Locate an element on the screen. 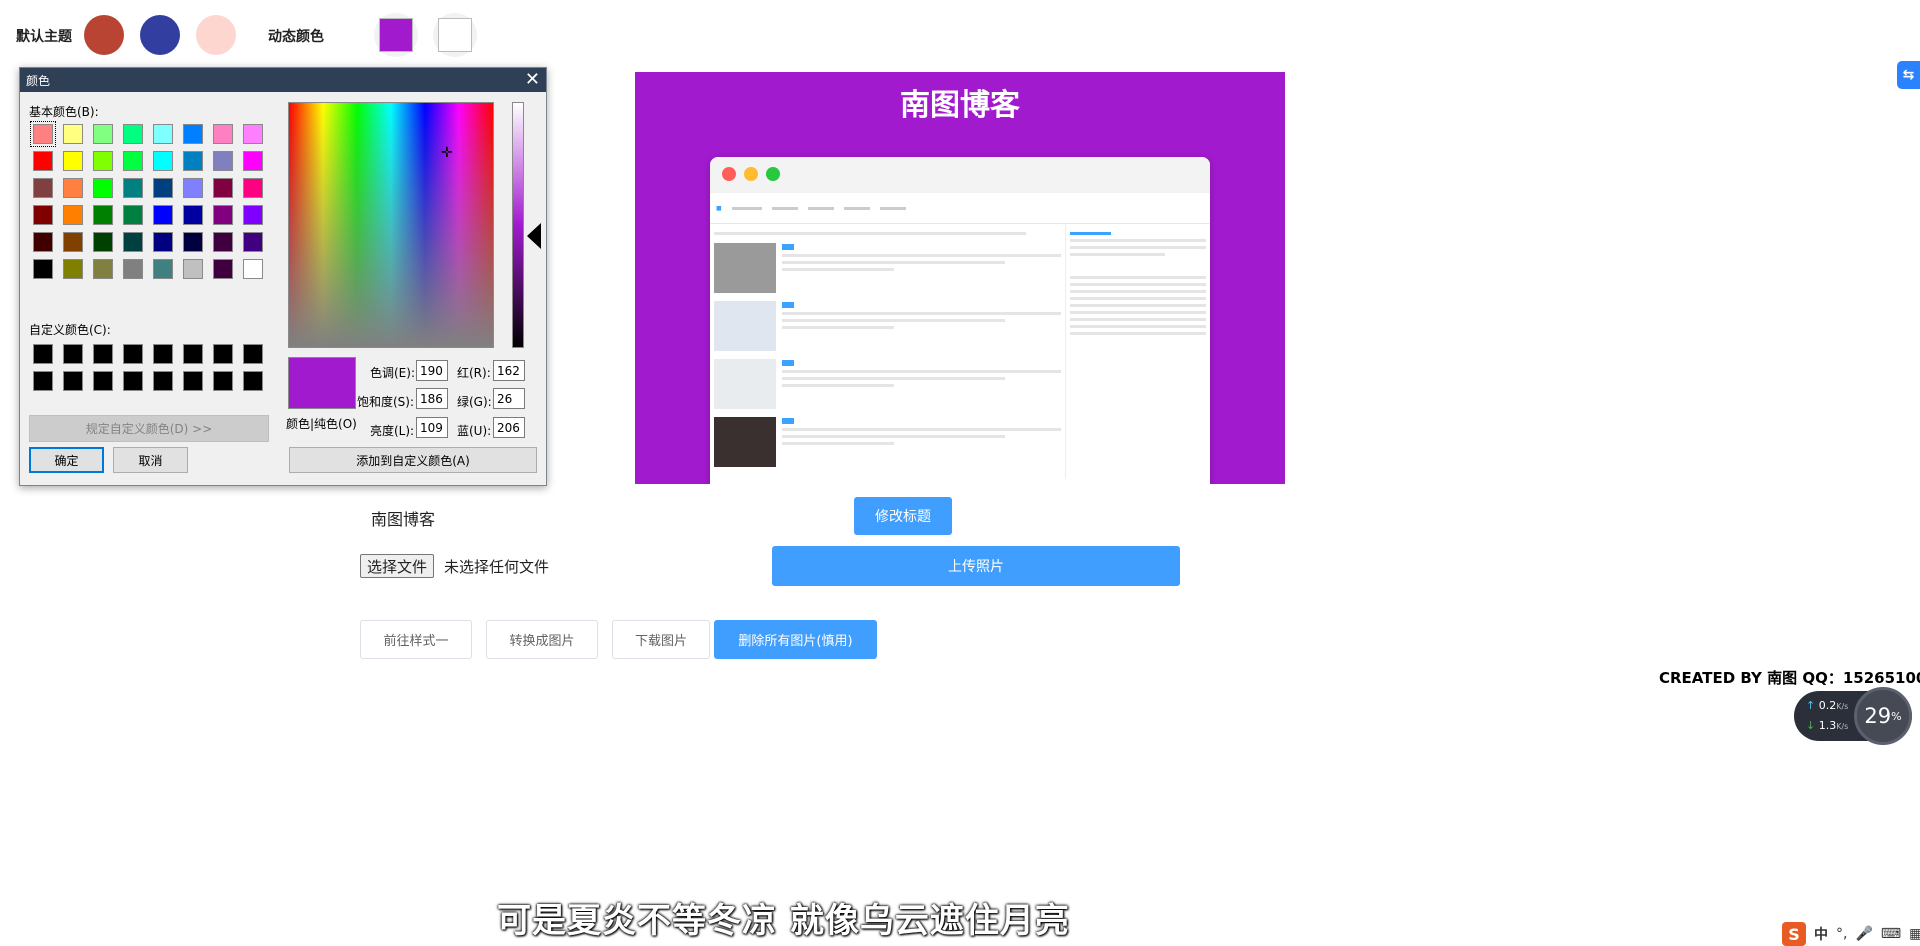  ime-language: 中 is located at coordinates (1821, 934).